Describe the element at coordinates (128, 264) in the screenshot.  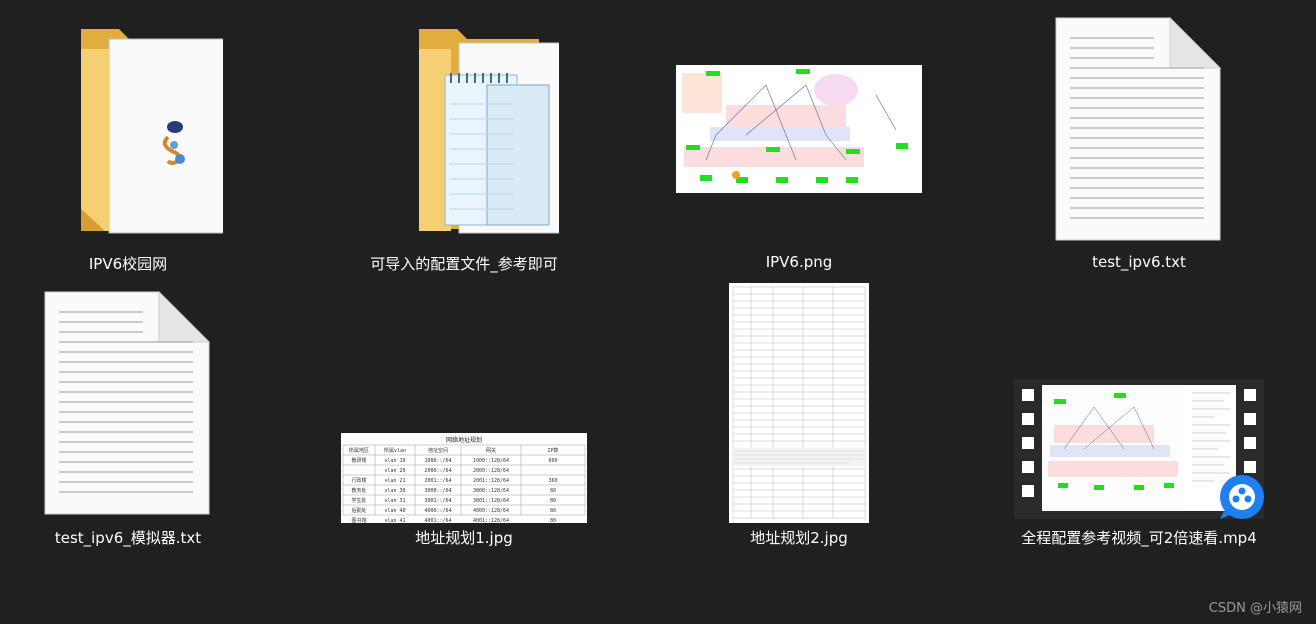
I see `file-name: IPV6校园网` at that location.